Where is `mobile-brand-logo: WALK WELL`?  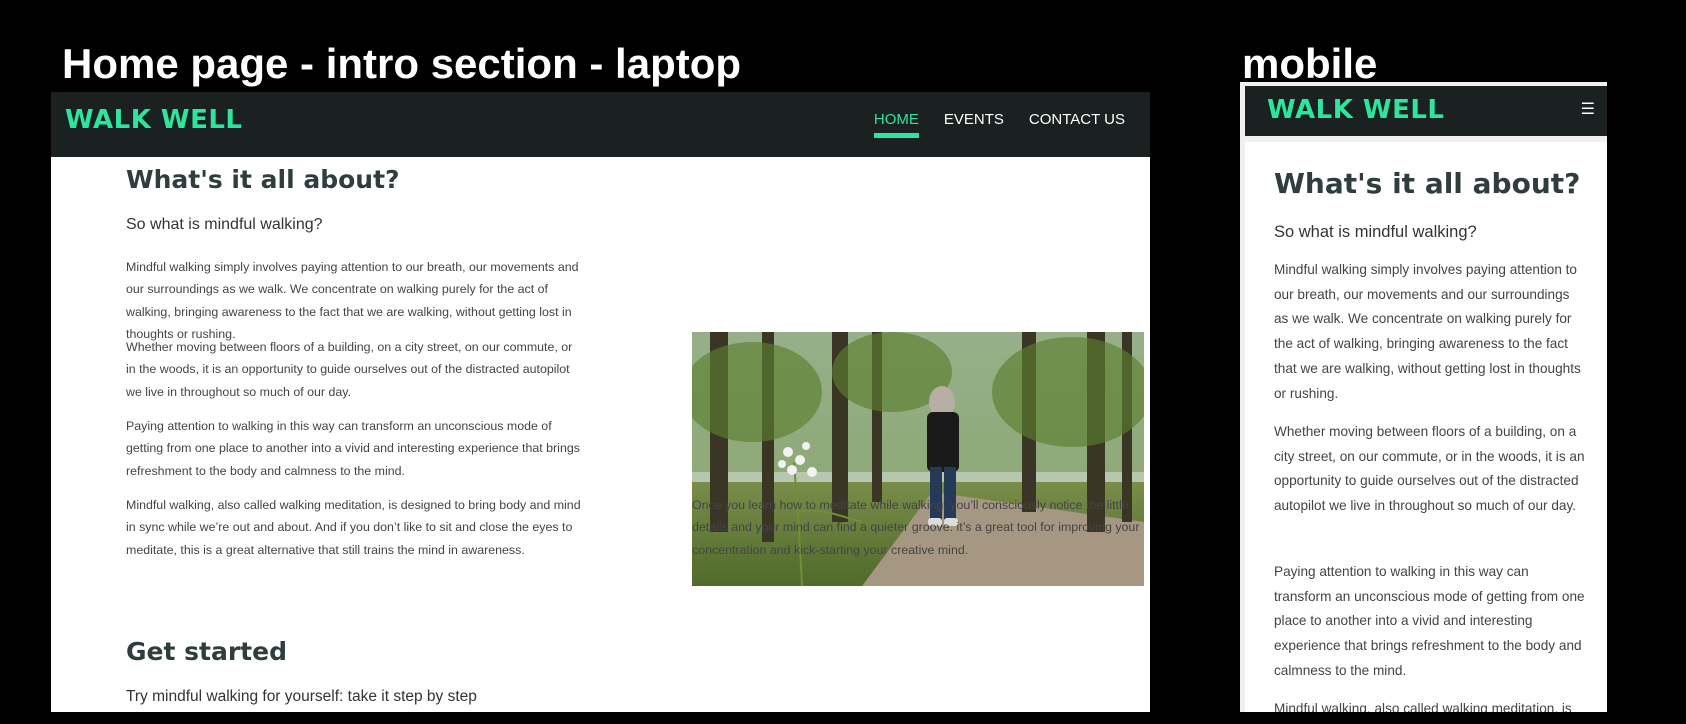 mobile-brand-logo: WALK WELL is located at coordinates (1355, 110).